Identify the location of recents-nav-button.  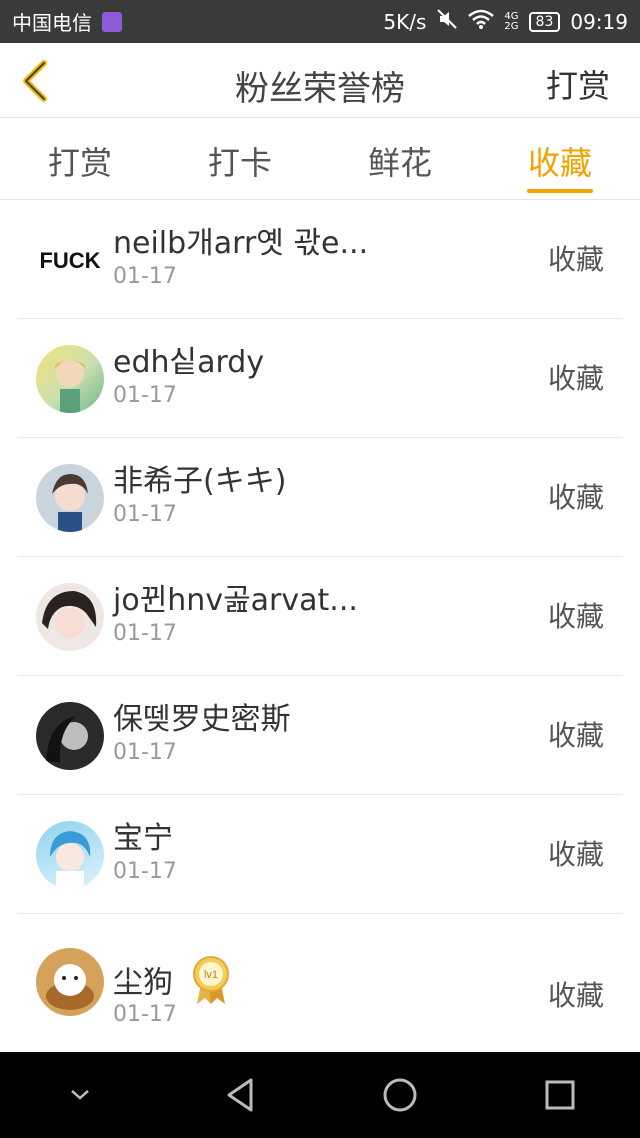
(560, 1095).